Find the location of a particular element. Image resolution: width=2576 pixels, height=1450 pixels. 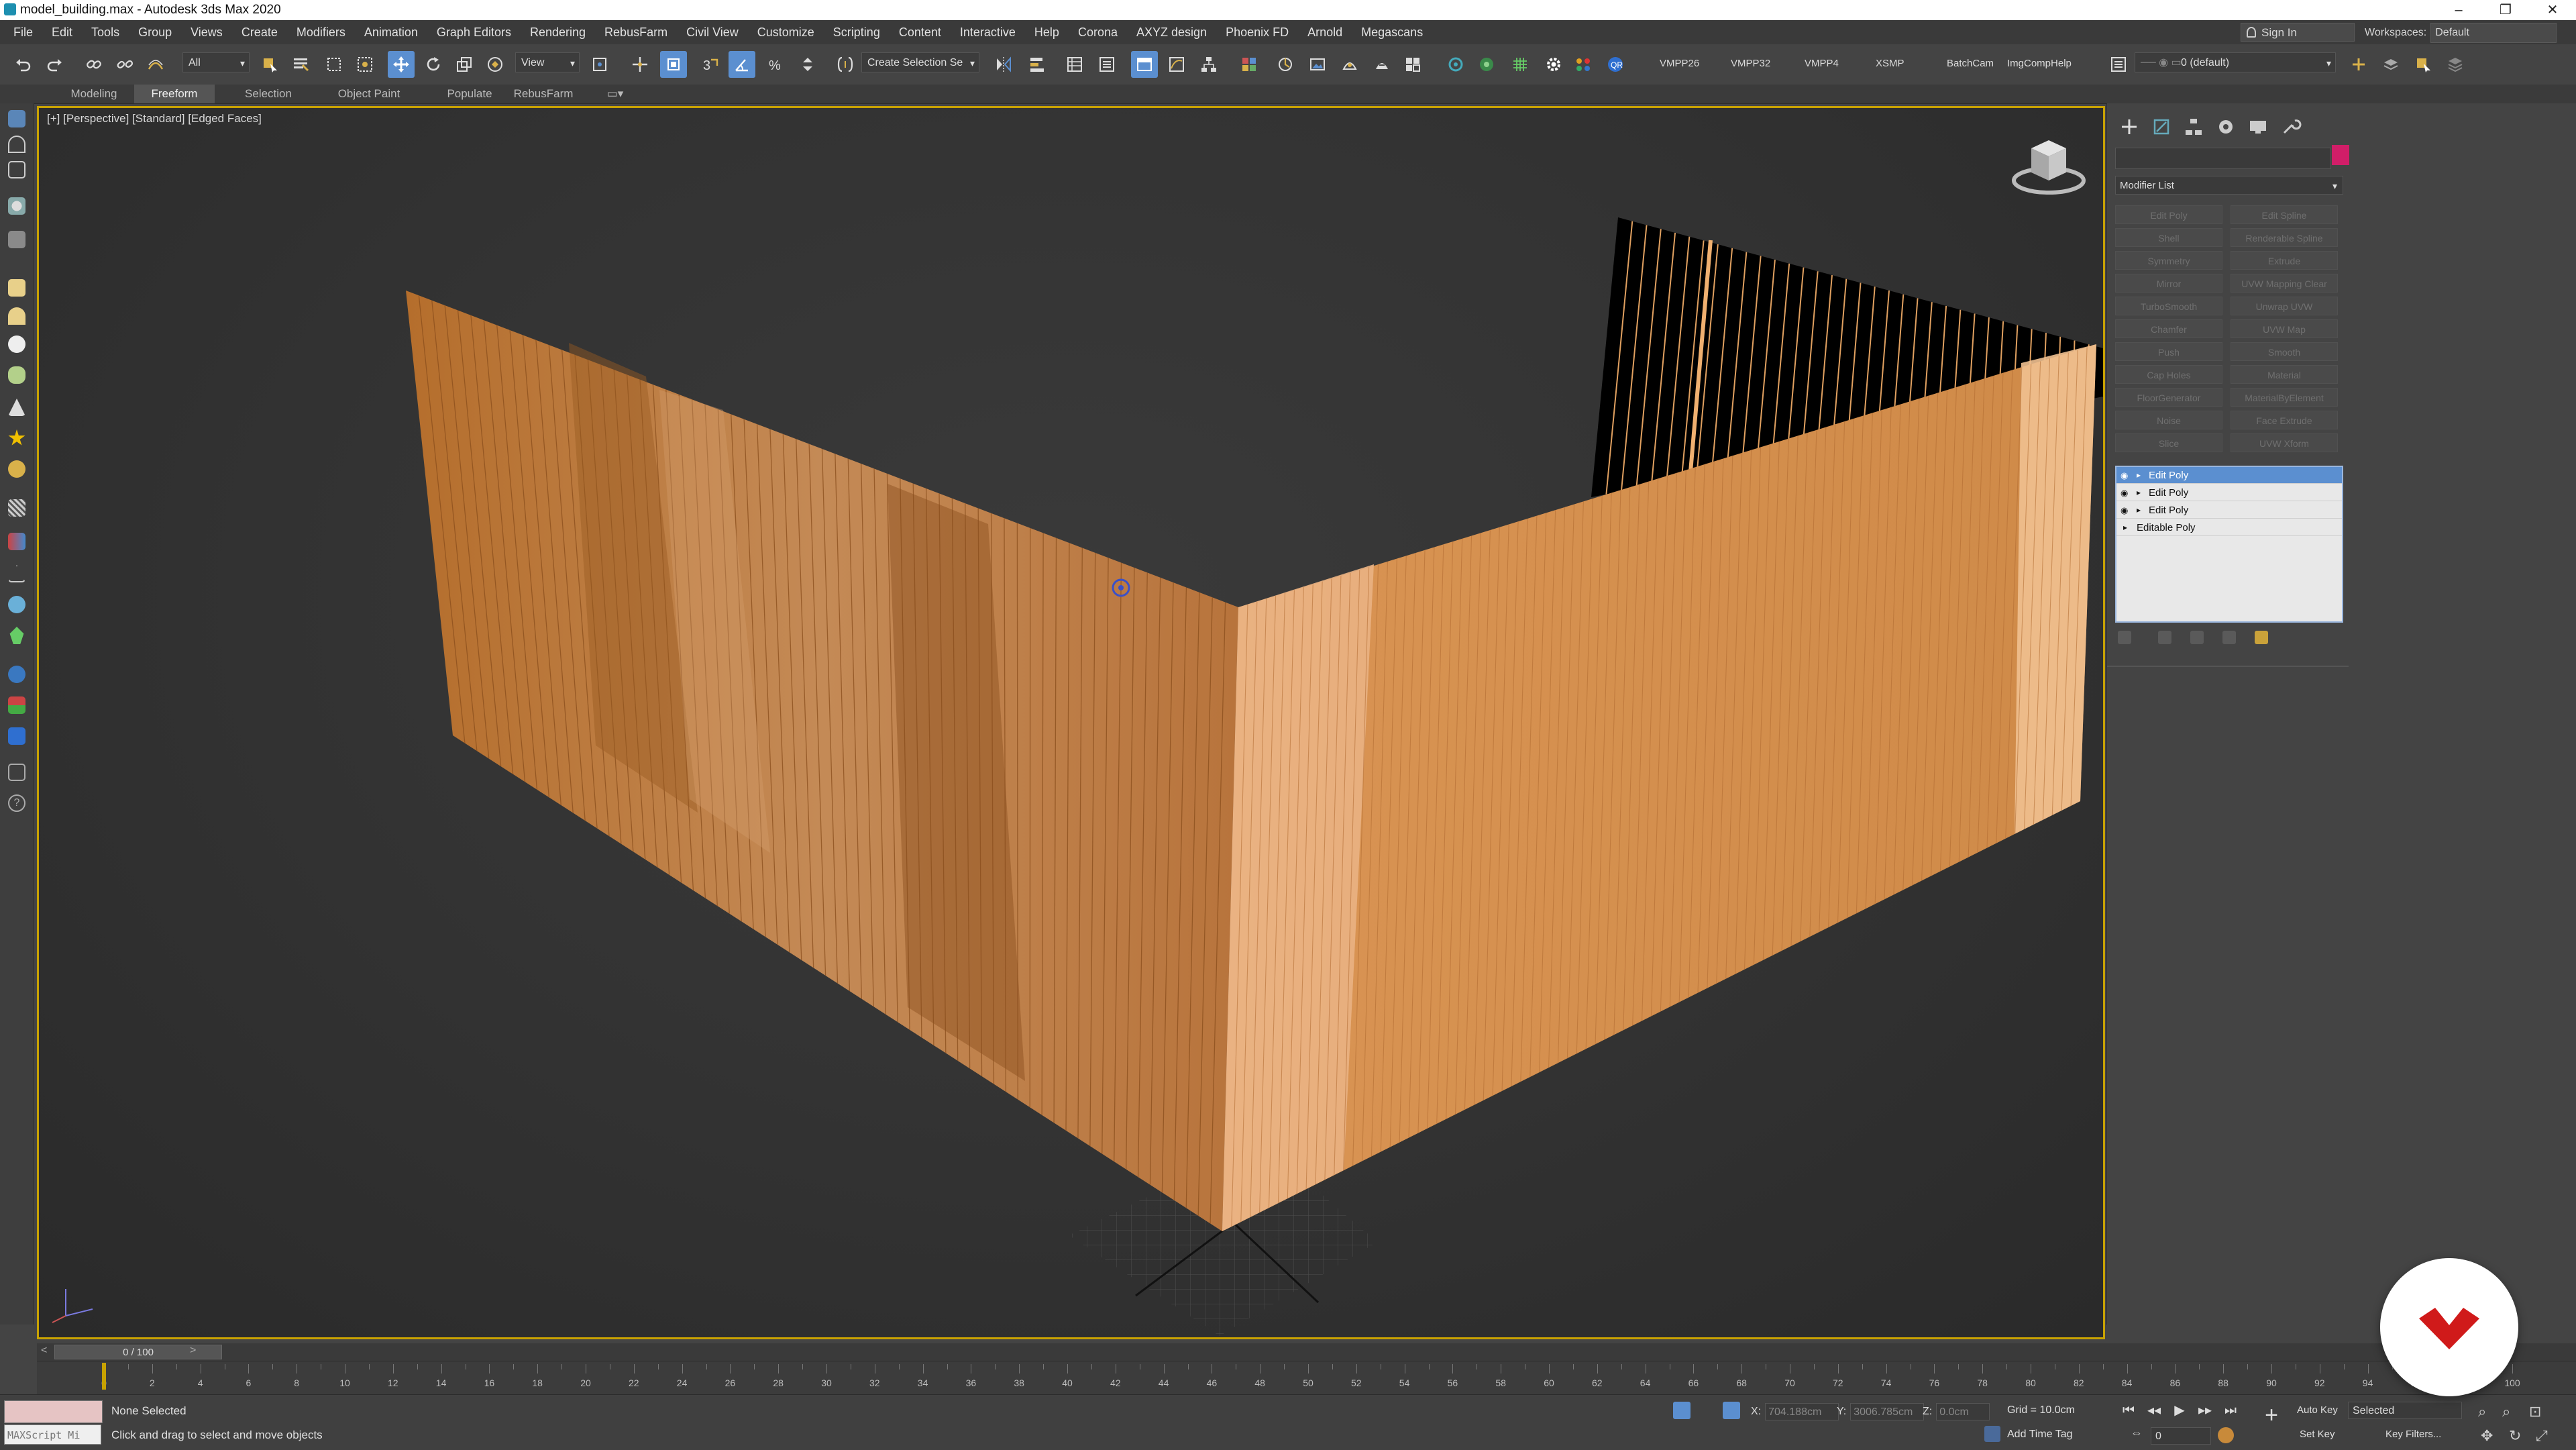

menu-item-create: Create is located at coordinates (259, 32).